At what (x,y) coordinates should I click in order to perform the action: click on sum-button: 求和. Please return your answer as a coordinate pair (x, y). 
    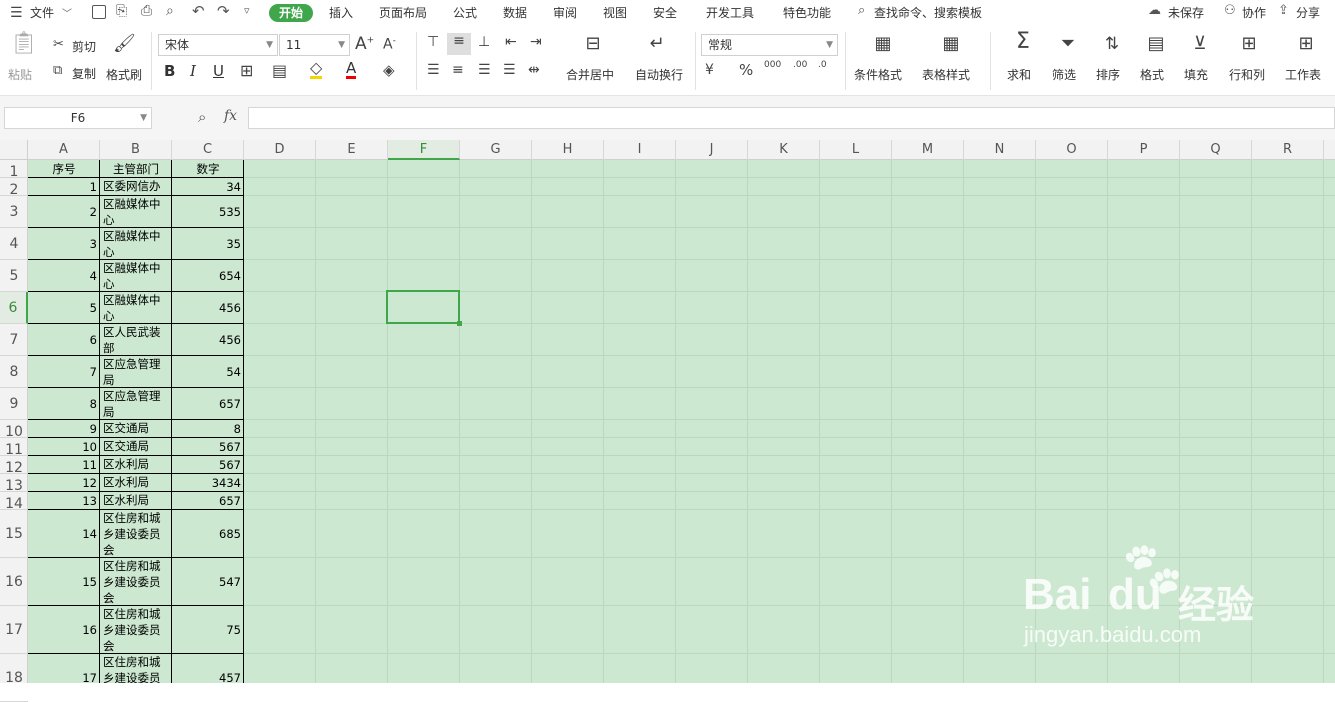
    Looking at the image, I should click on (1019, 74).